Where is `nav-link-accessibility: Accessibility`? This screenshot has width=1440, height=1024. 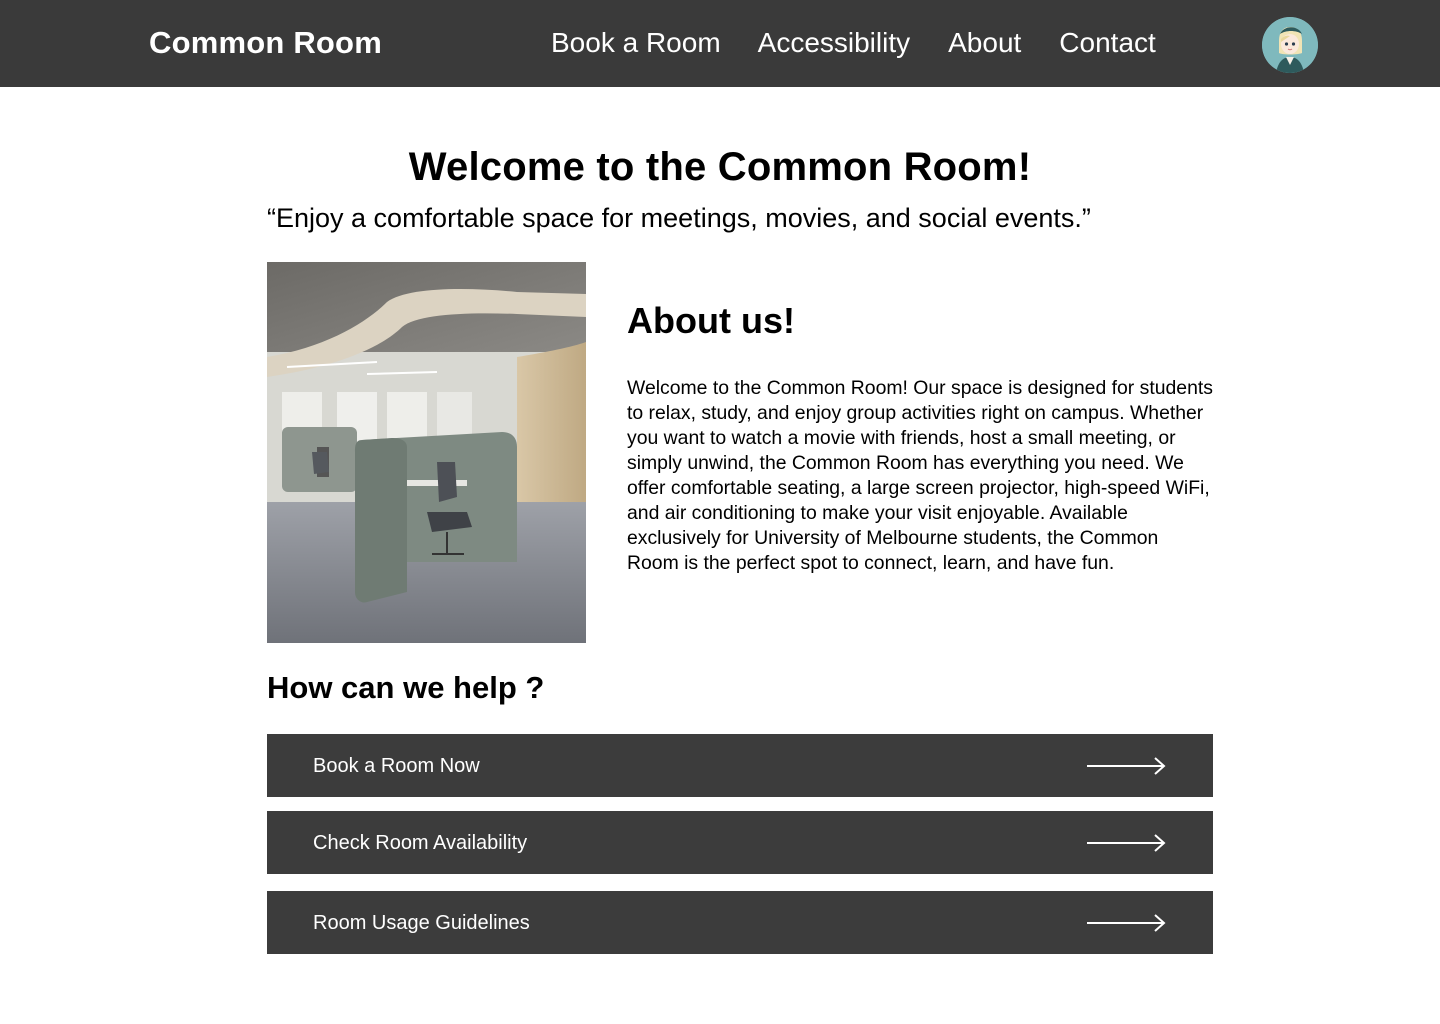
nav-link-accessibility: Accessibility is located at coordinates (834, 43).